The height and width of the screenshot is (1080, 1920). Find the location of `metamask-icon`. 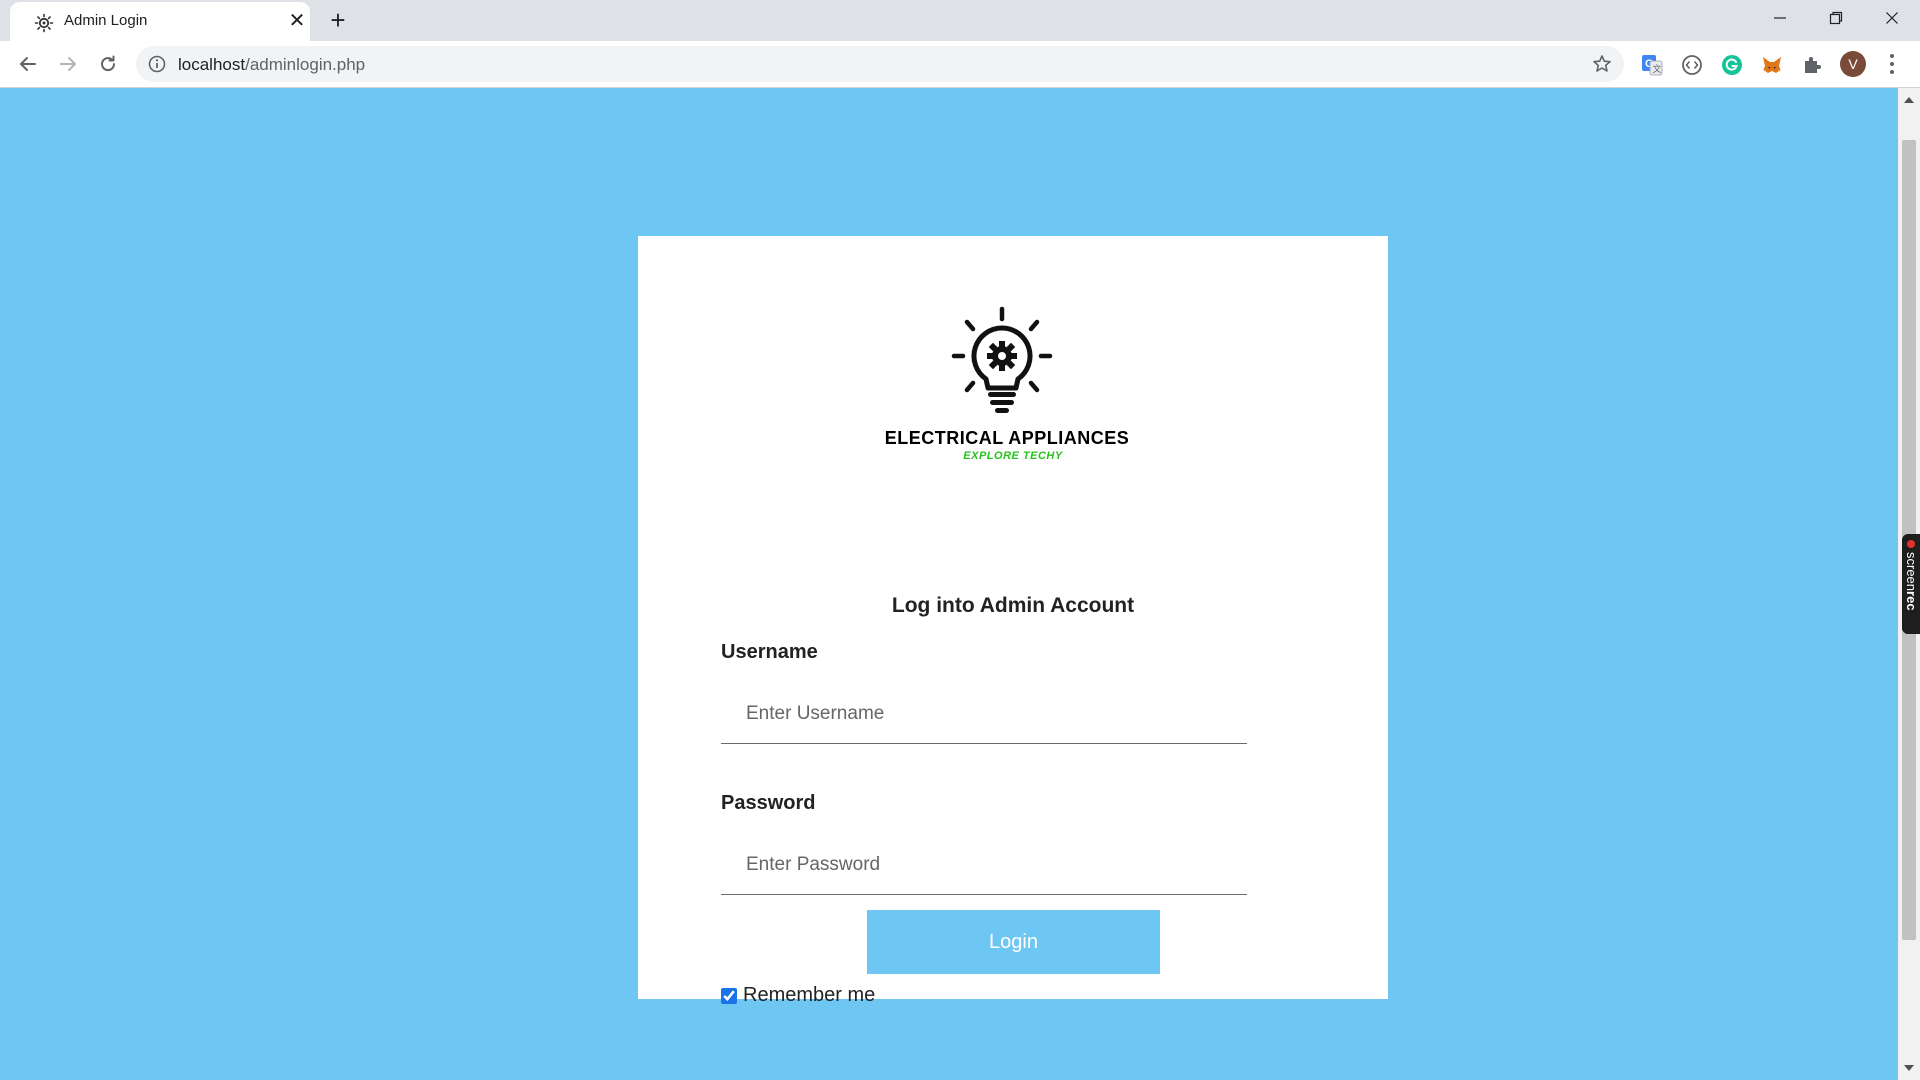

metamask-icon is located at coordinates (1772, 65).